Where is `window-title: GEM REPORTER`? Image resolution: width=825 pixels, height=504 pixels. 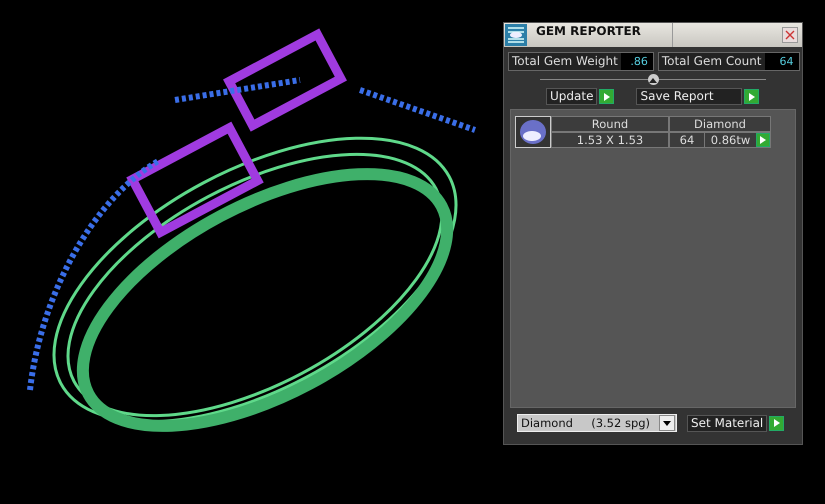
window-title: GEM REPORTER is located at coordinates (588, 31).